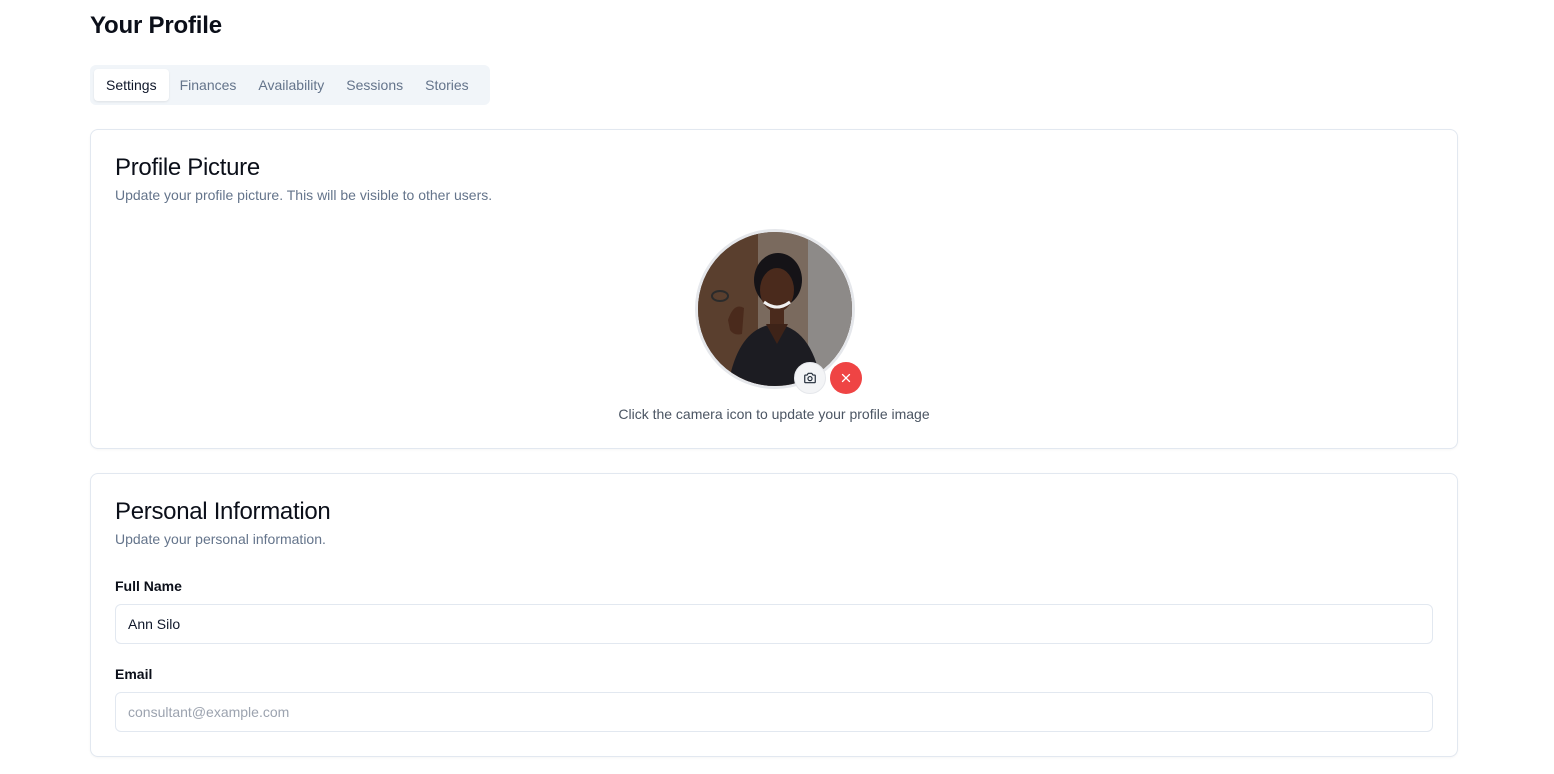 This screenshot has height=774, width=1554. I want to click on full-name-label: Full Name, so click(148, 586).